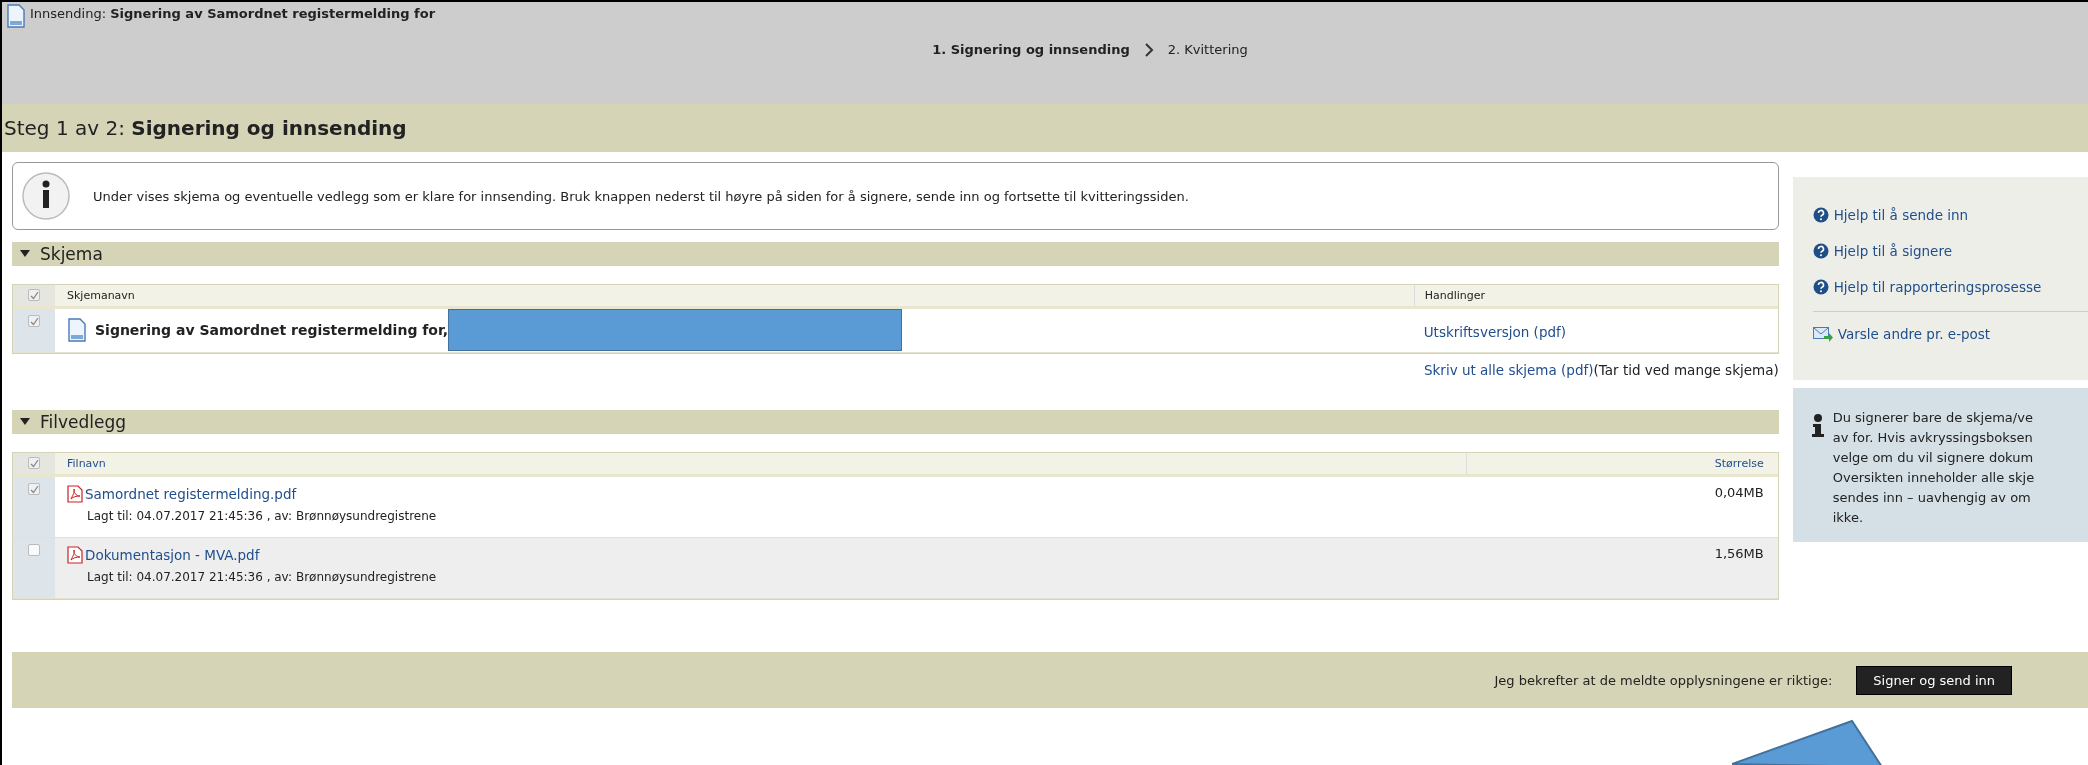 Image resolution: width=2088 pixels, height=765 pixels. Describe the element at coordinates (1739, 554) in the screenshot. I see `file-size: 1,56MB` at that location.